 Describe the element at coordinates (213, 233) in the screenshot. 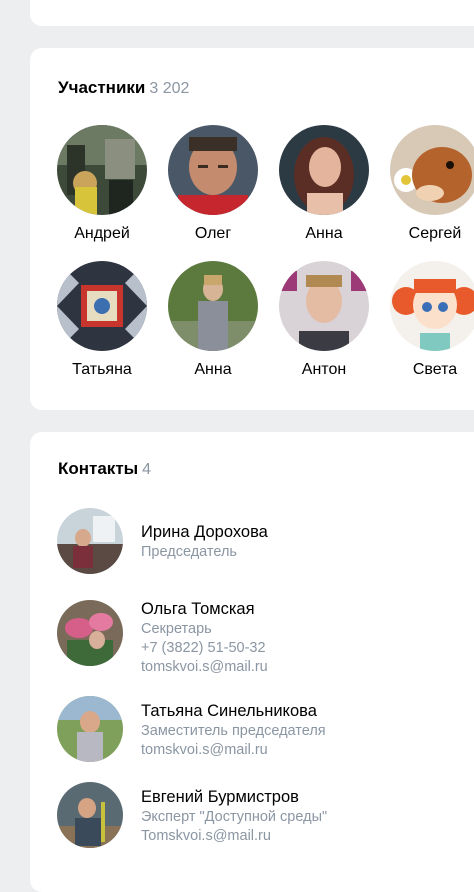

I see `member-name: Олег` at that location.